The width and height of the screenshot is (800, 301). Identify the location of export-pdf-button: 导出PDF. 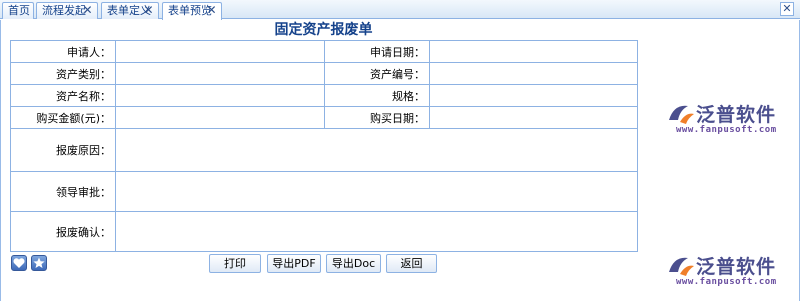
(294, 263).